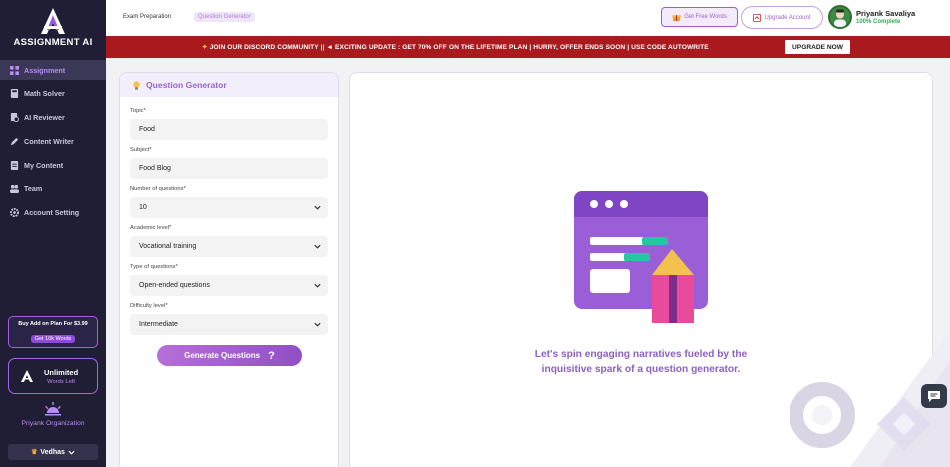  Describe the element at coordinates (186, 85) in the screenshot. I see `form-title: Question Generator` at that location.